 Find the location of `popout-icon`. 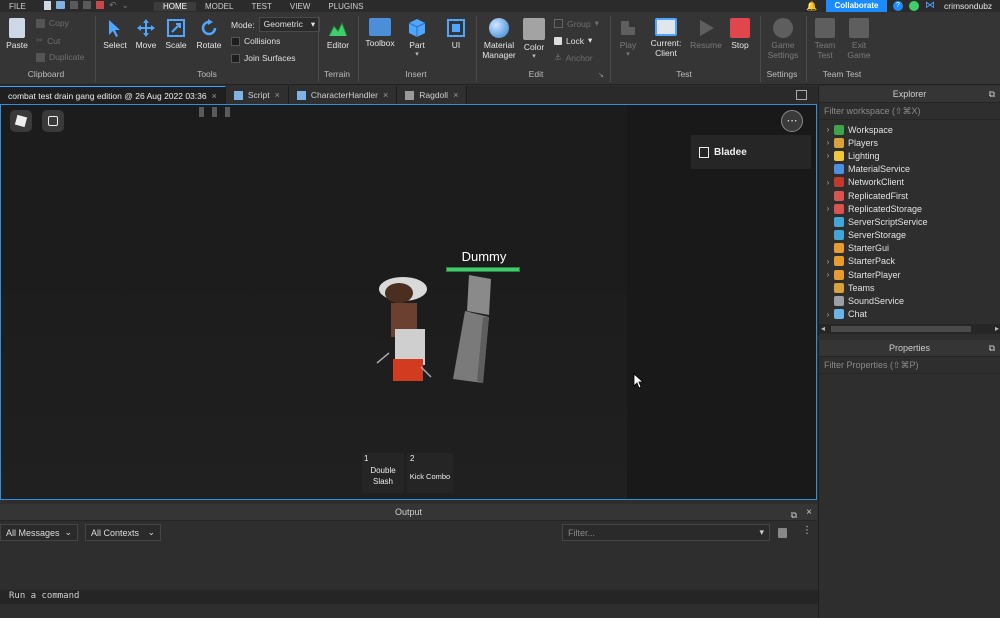

popout-icon is located at coordinates (801, 95).